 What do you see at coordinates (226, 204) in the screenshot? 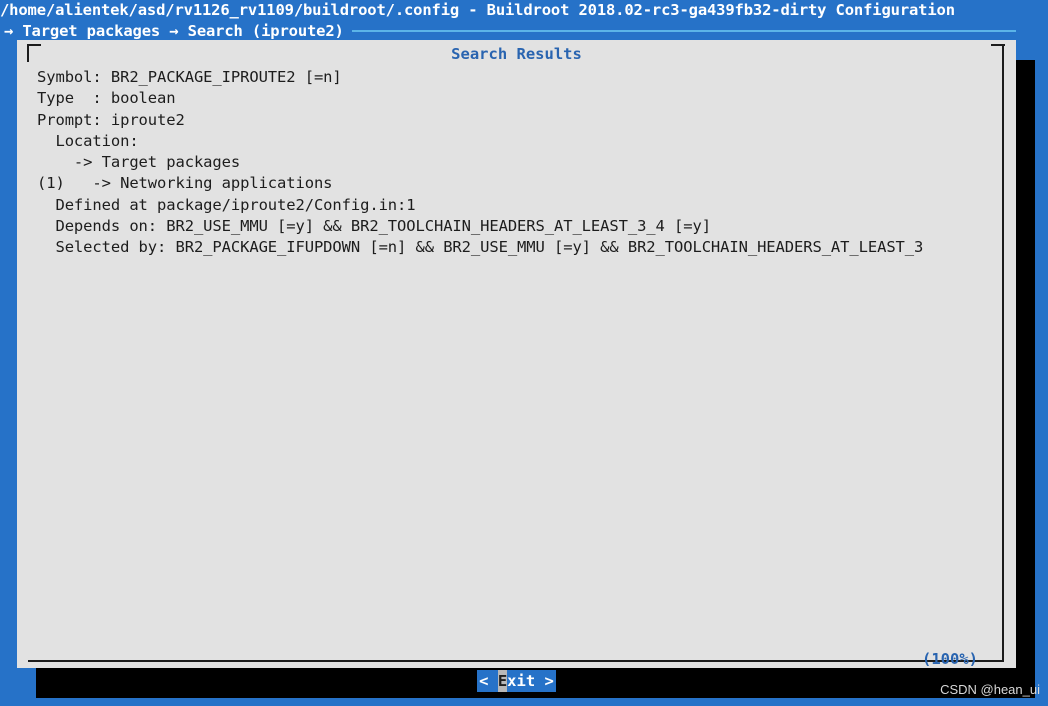
I see `result-line: Defined at package/iproute2/Config.in:1` at bounding box center [226, 204].